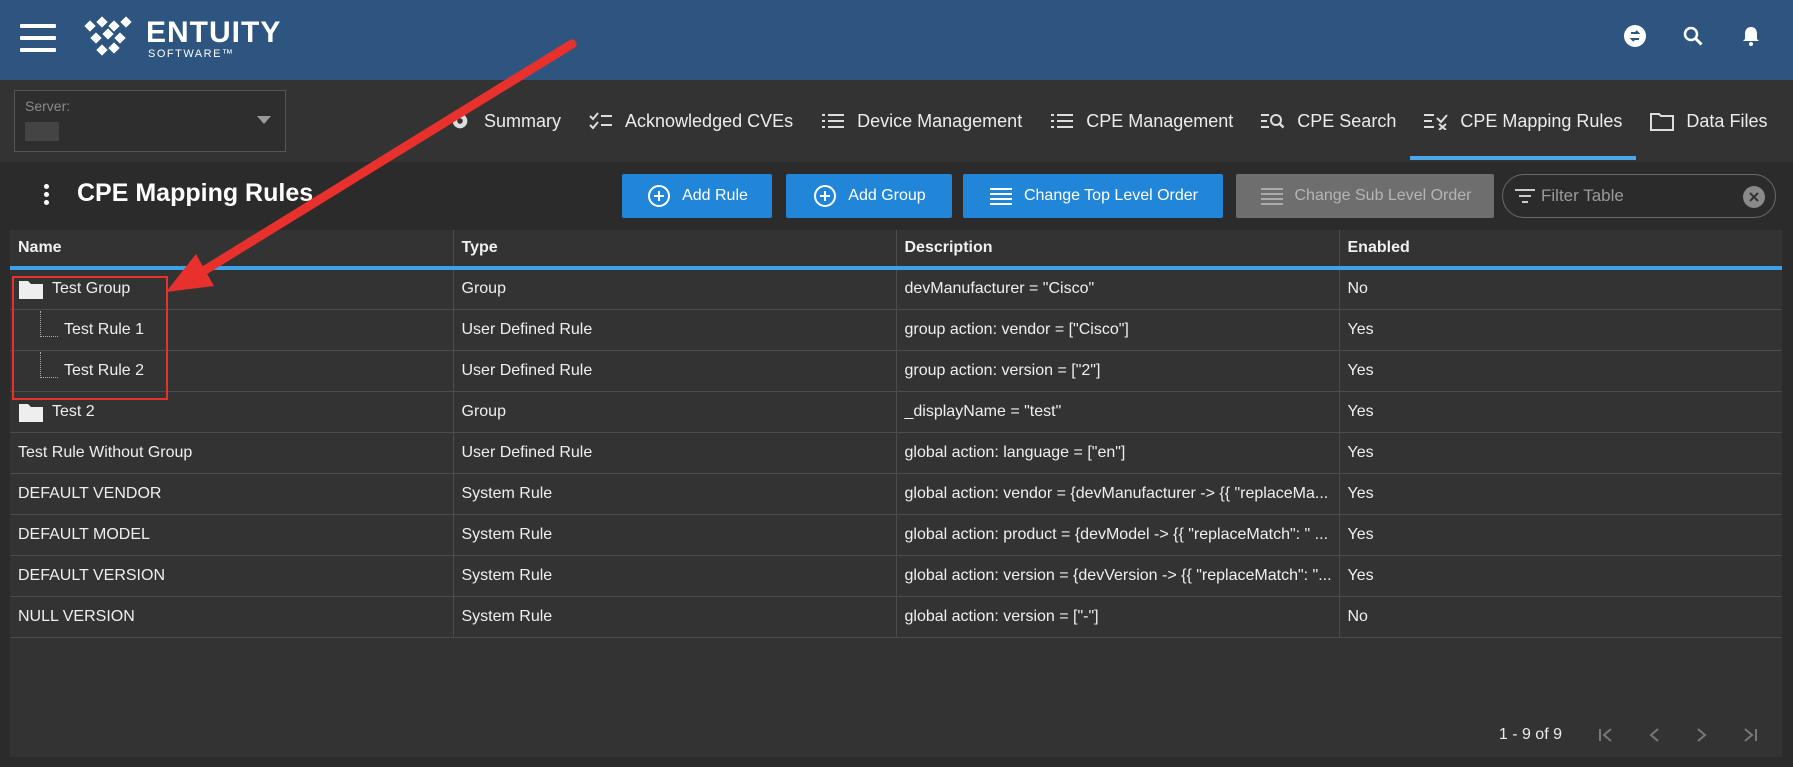  I want to click on rule-name: NULL VERSION, so click(76, 616).